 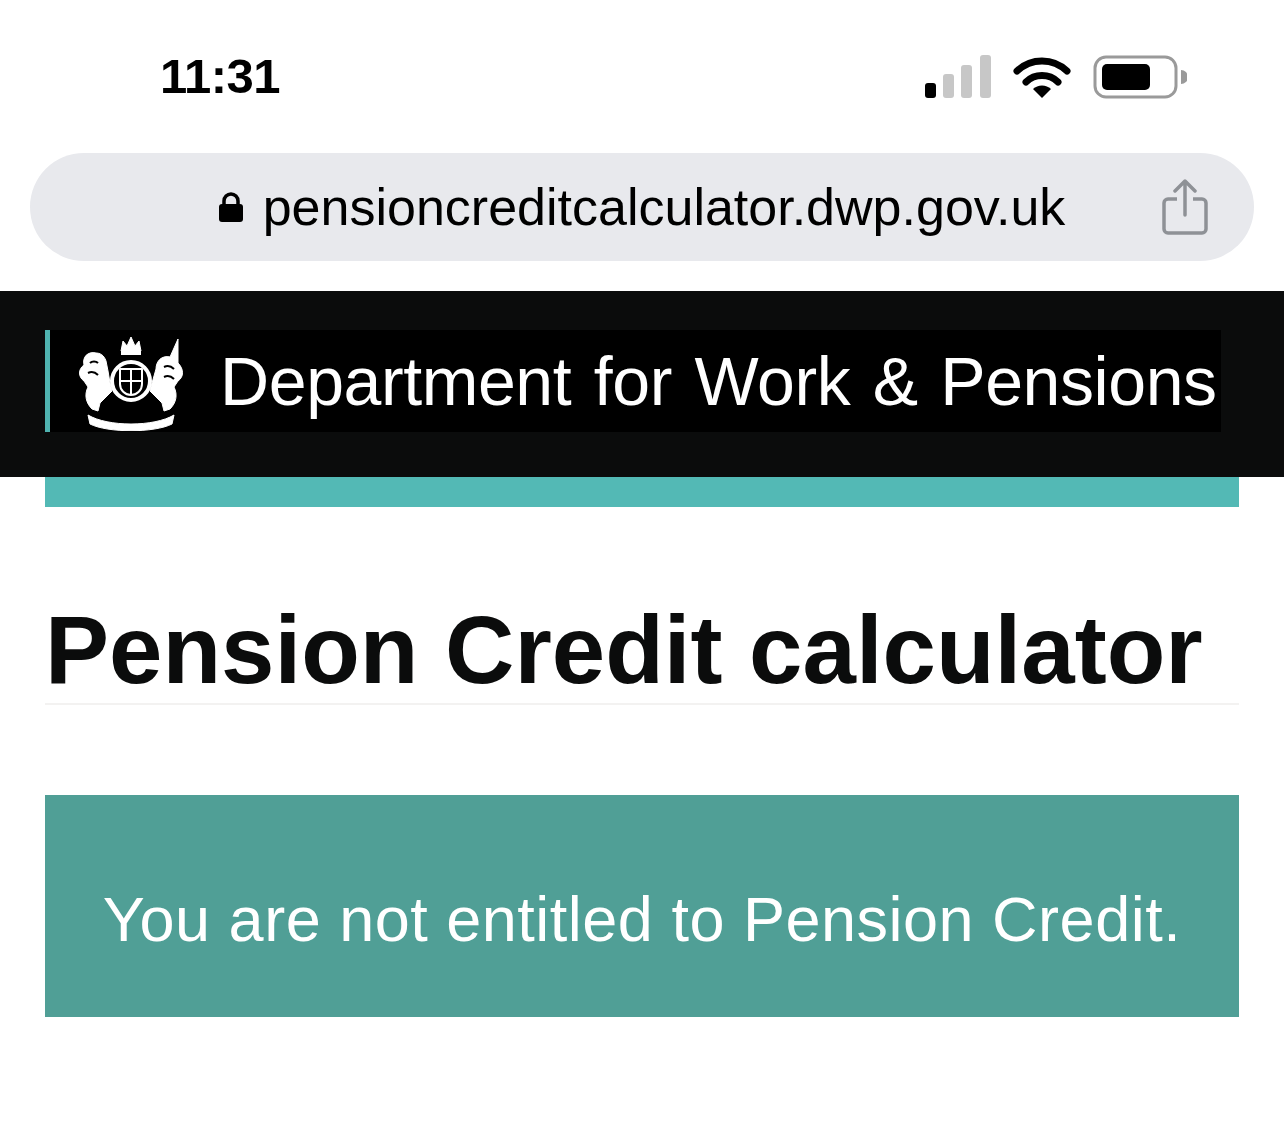 What do you see at coordinates (230, 207) in the screenshot?
I see `lock-icon` at bounding box center [230, 207].